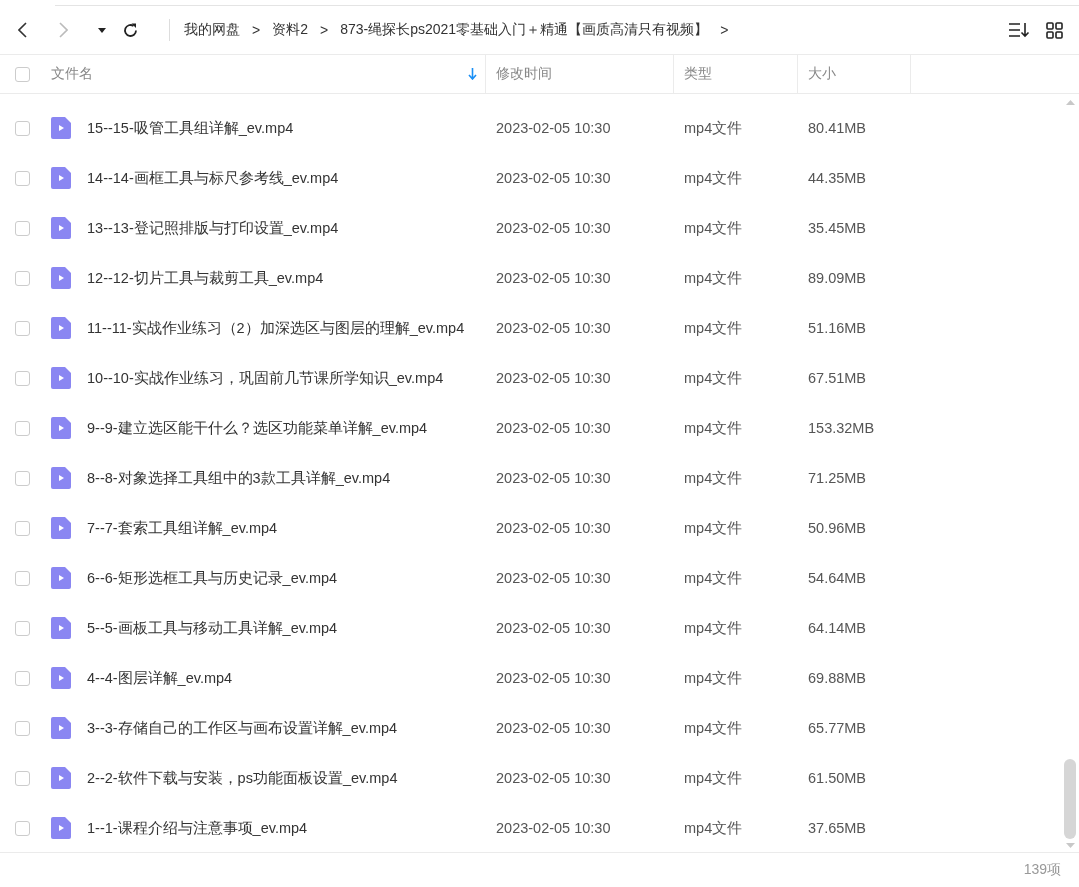  What do you see at coordinates (1019, 30) in the screenshot?
I see `sort-list-icon` at bounding box center [1019, 30].